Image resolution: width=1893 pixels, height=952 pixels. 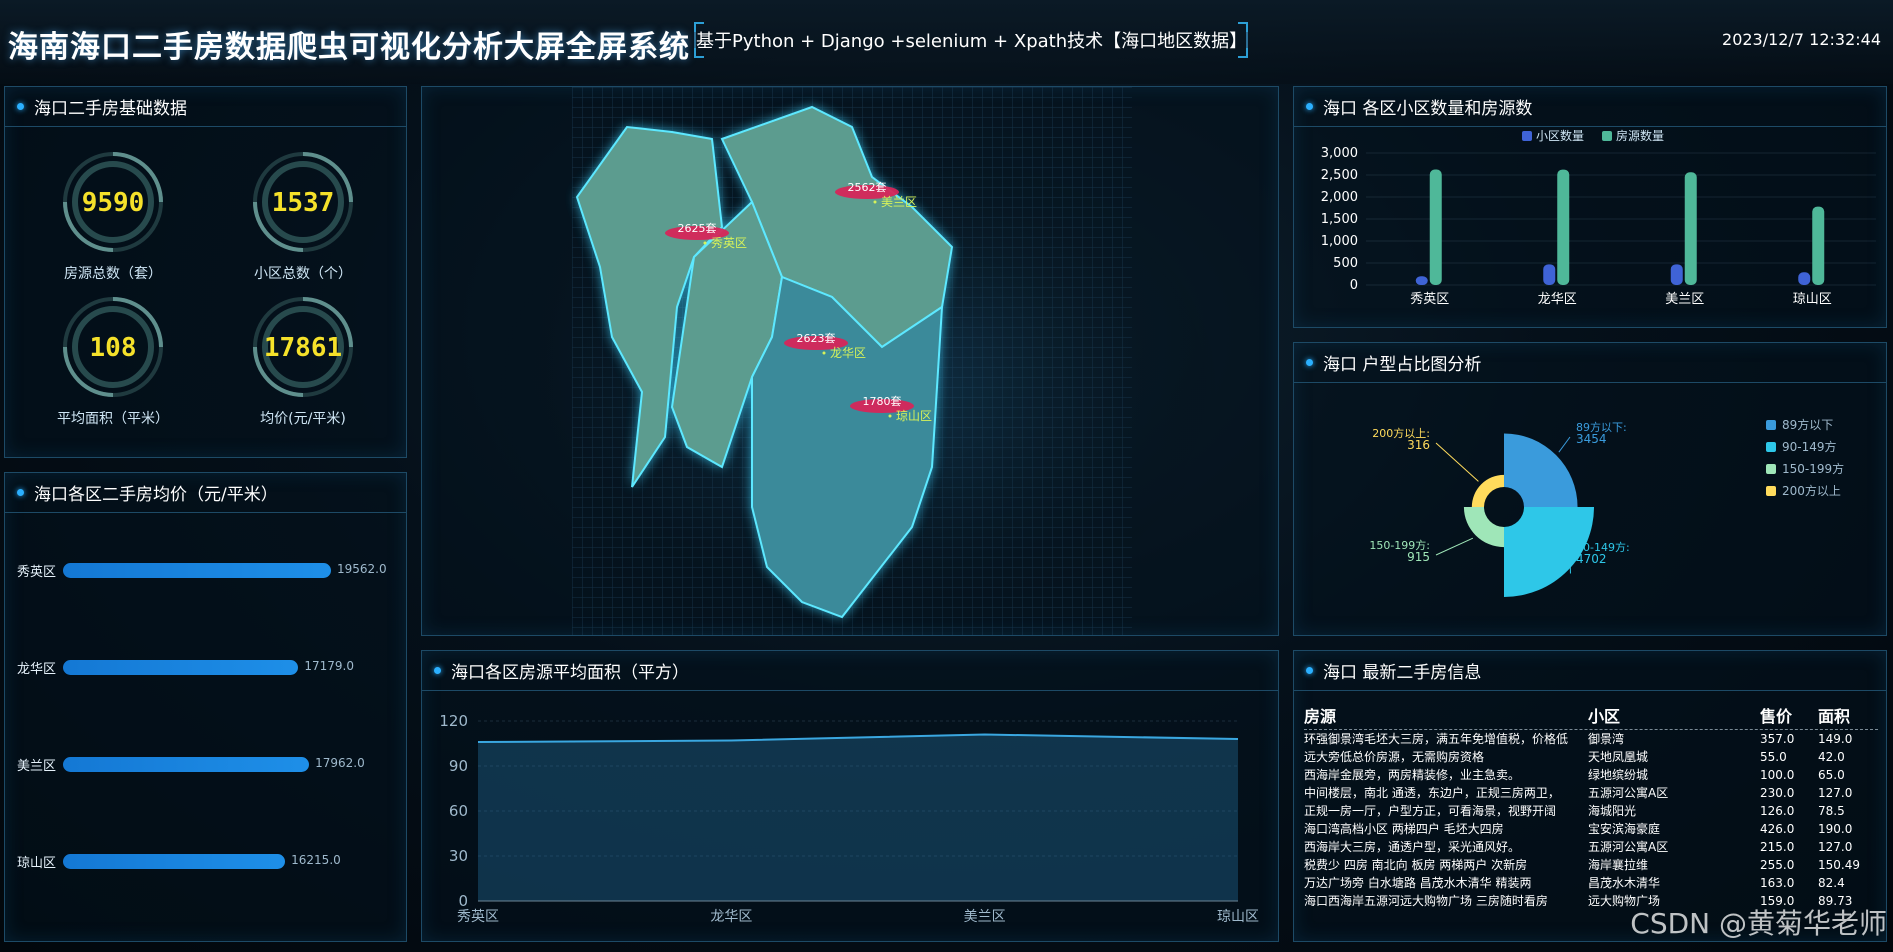 I want to click on panel-title: 海口二手房基础数据, so click(x=110, y=109).